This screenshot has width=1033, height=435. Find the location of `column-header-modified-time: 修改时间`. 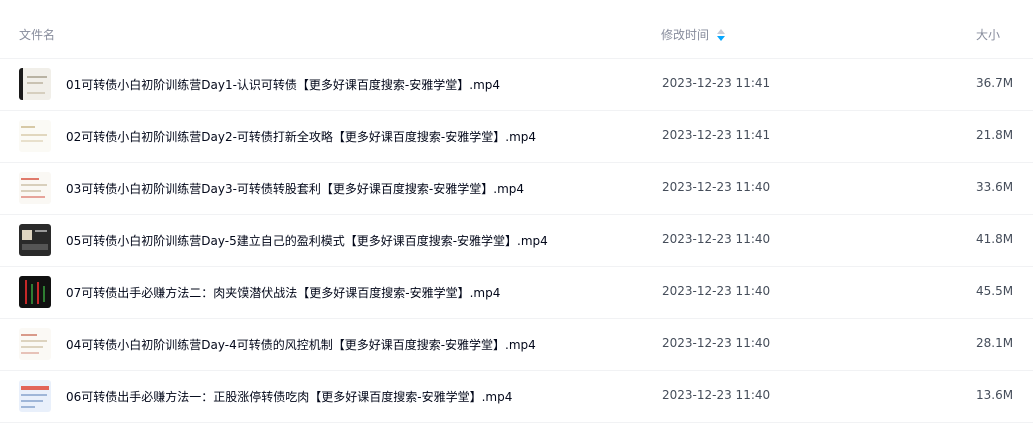

column-header-modified-time: 修改时间 is located at coordinates (693, 34).